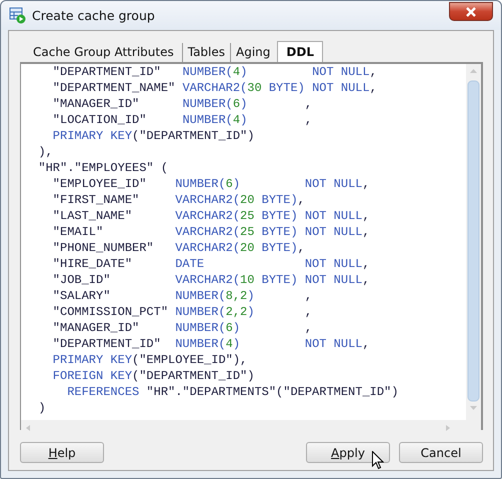 This screenshot has width=502, height=479. Describe the element at coordinates (45, 152) in the screenshot. I see `code-line: ),` at that location.